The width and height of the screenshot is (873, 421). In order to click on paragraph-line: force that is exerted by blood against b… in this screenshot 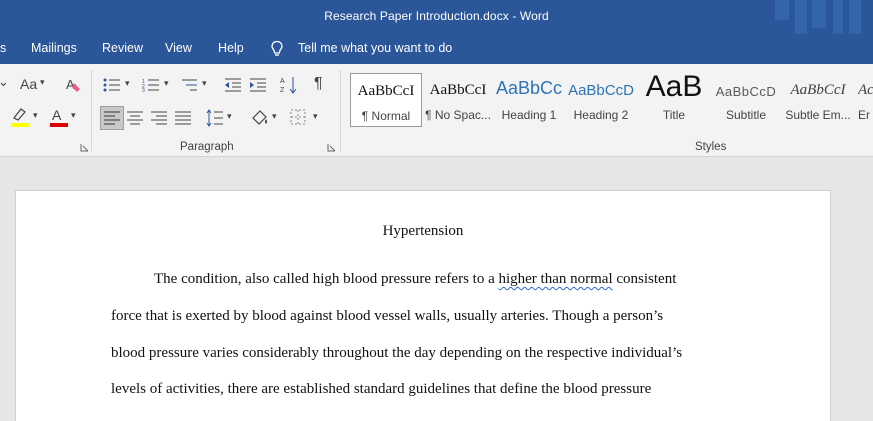, I will do `click(387, 316)`.